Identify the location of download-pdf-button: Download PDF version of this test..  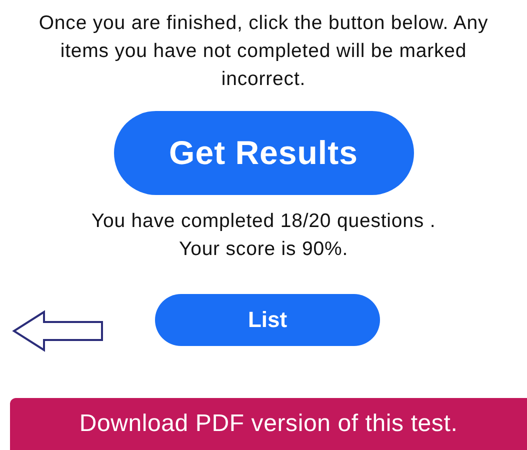
(268, 424).